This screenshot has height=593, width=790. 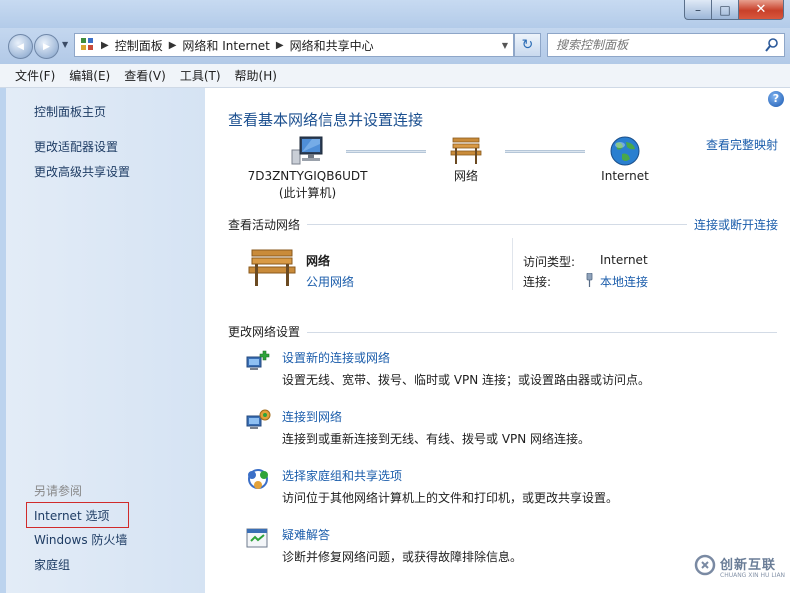 I want to click on network-node-label: 网络, so click(x=465, y=176).